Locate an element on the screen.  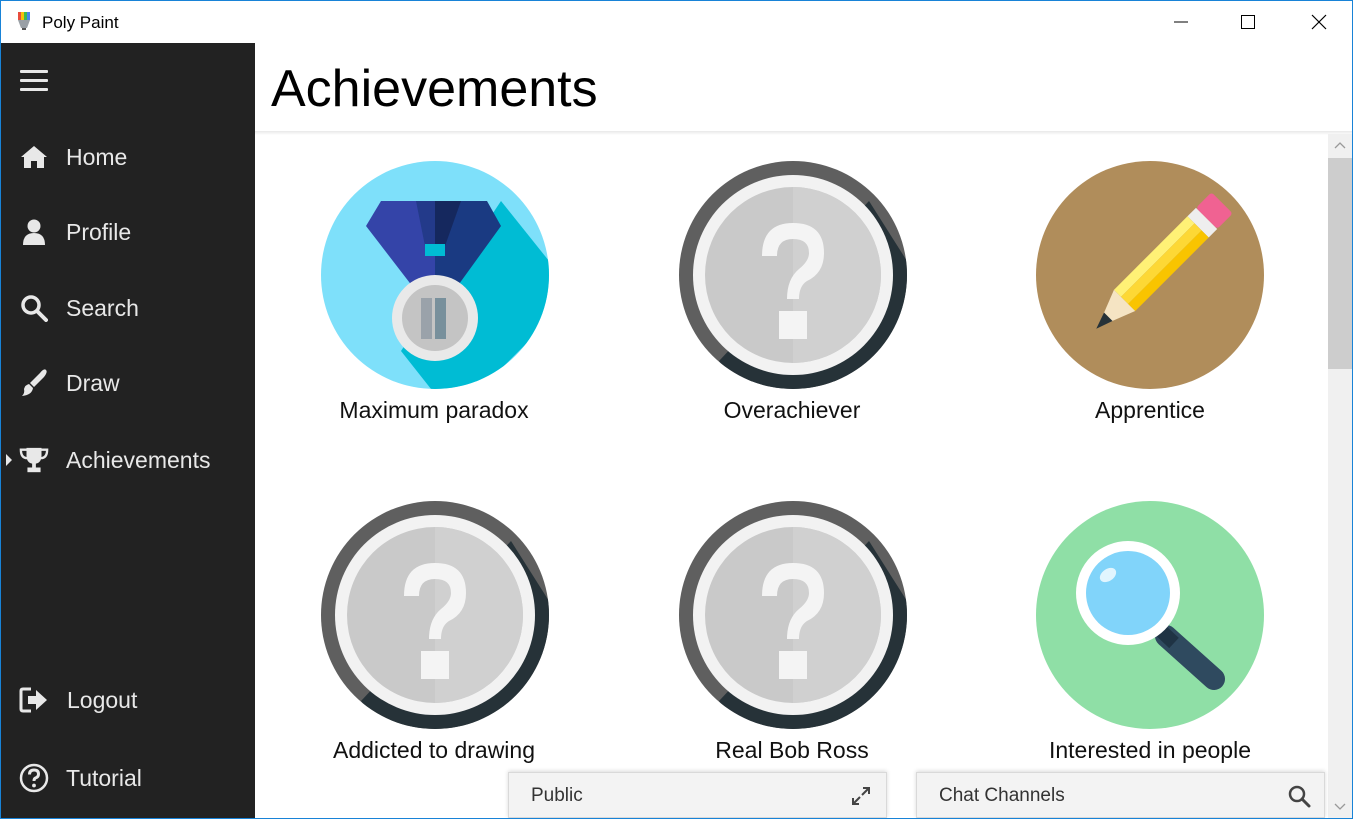
close-button is located at coordinates (1319, 22).